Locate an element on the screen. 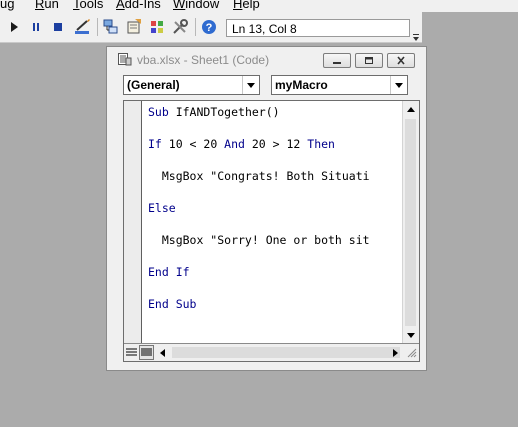 The width and height of the screenshot is (518, 427). code-window-titlebar: vba.xlsx - Sheet1 (Code) is located at coordinates (266, 59).